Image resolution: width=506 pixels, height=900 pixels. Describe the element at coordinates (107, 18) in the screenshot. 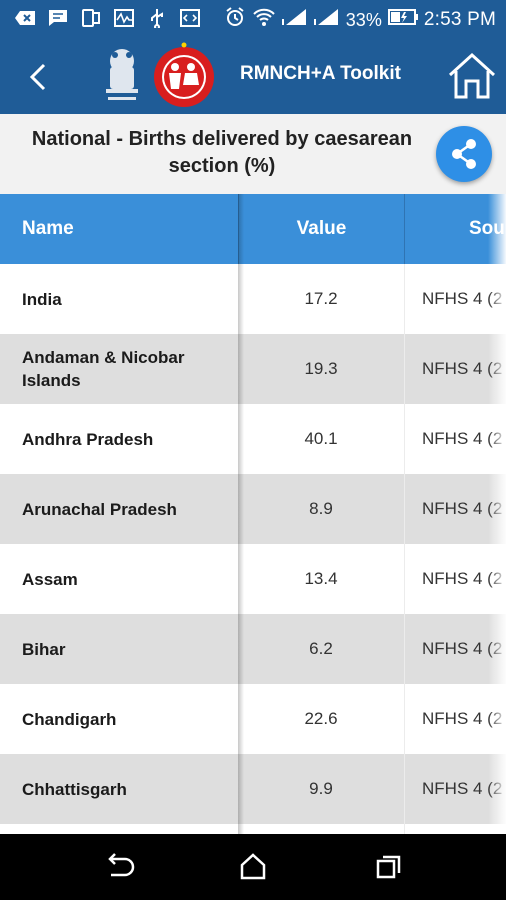

I see `notification-icons` at that location.